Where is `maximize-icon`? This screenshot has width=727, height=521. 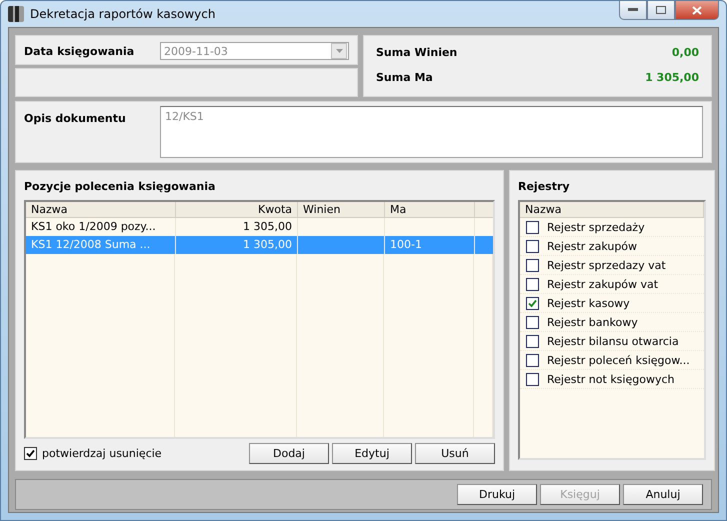
maximize-icon is located at coordinates (661, 10).